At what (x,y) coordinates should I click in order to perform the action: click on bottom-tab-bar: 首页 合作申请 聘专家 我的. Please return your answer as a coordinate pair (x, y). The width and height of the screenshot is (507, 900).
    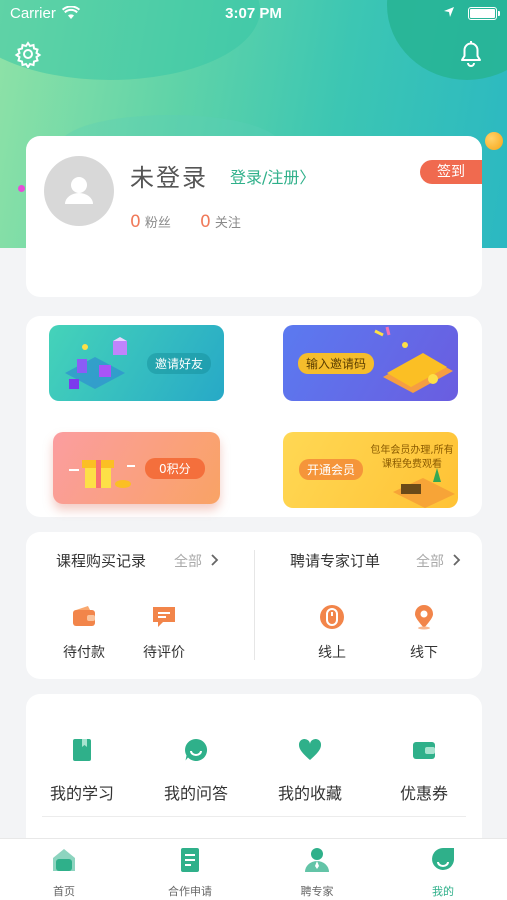
    Looking at the image, I should click on (253, 869).